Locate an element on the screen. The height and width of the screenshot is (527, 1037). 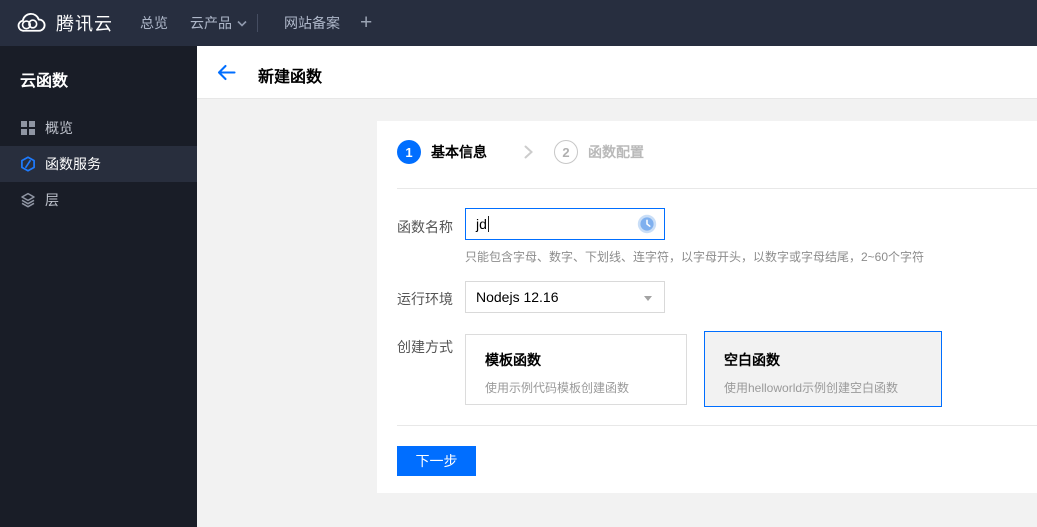
create-method-label: 创建方式 is located at coordinates (425, 347).